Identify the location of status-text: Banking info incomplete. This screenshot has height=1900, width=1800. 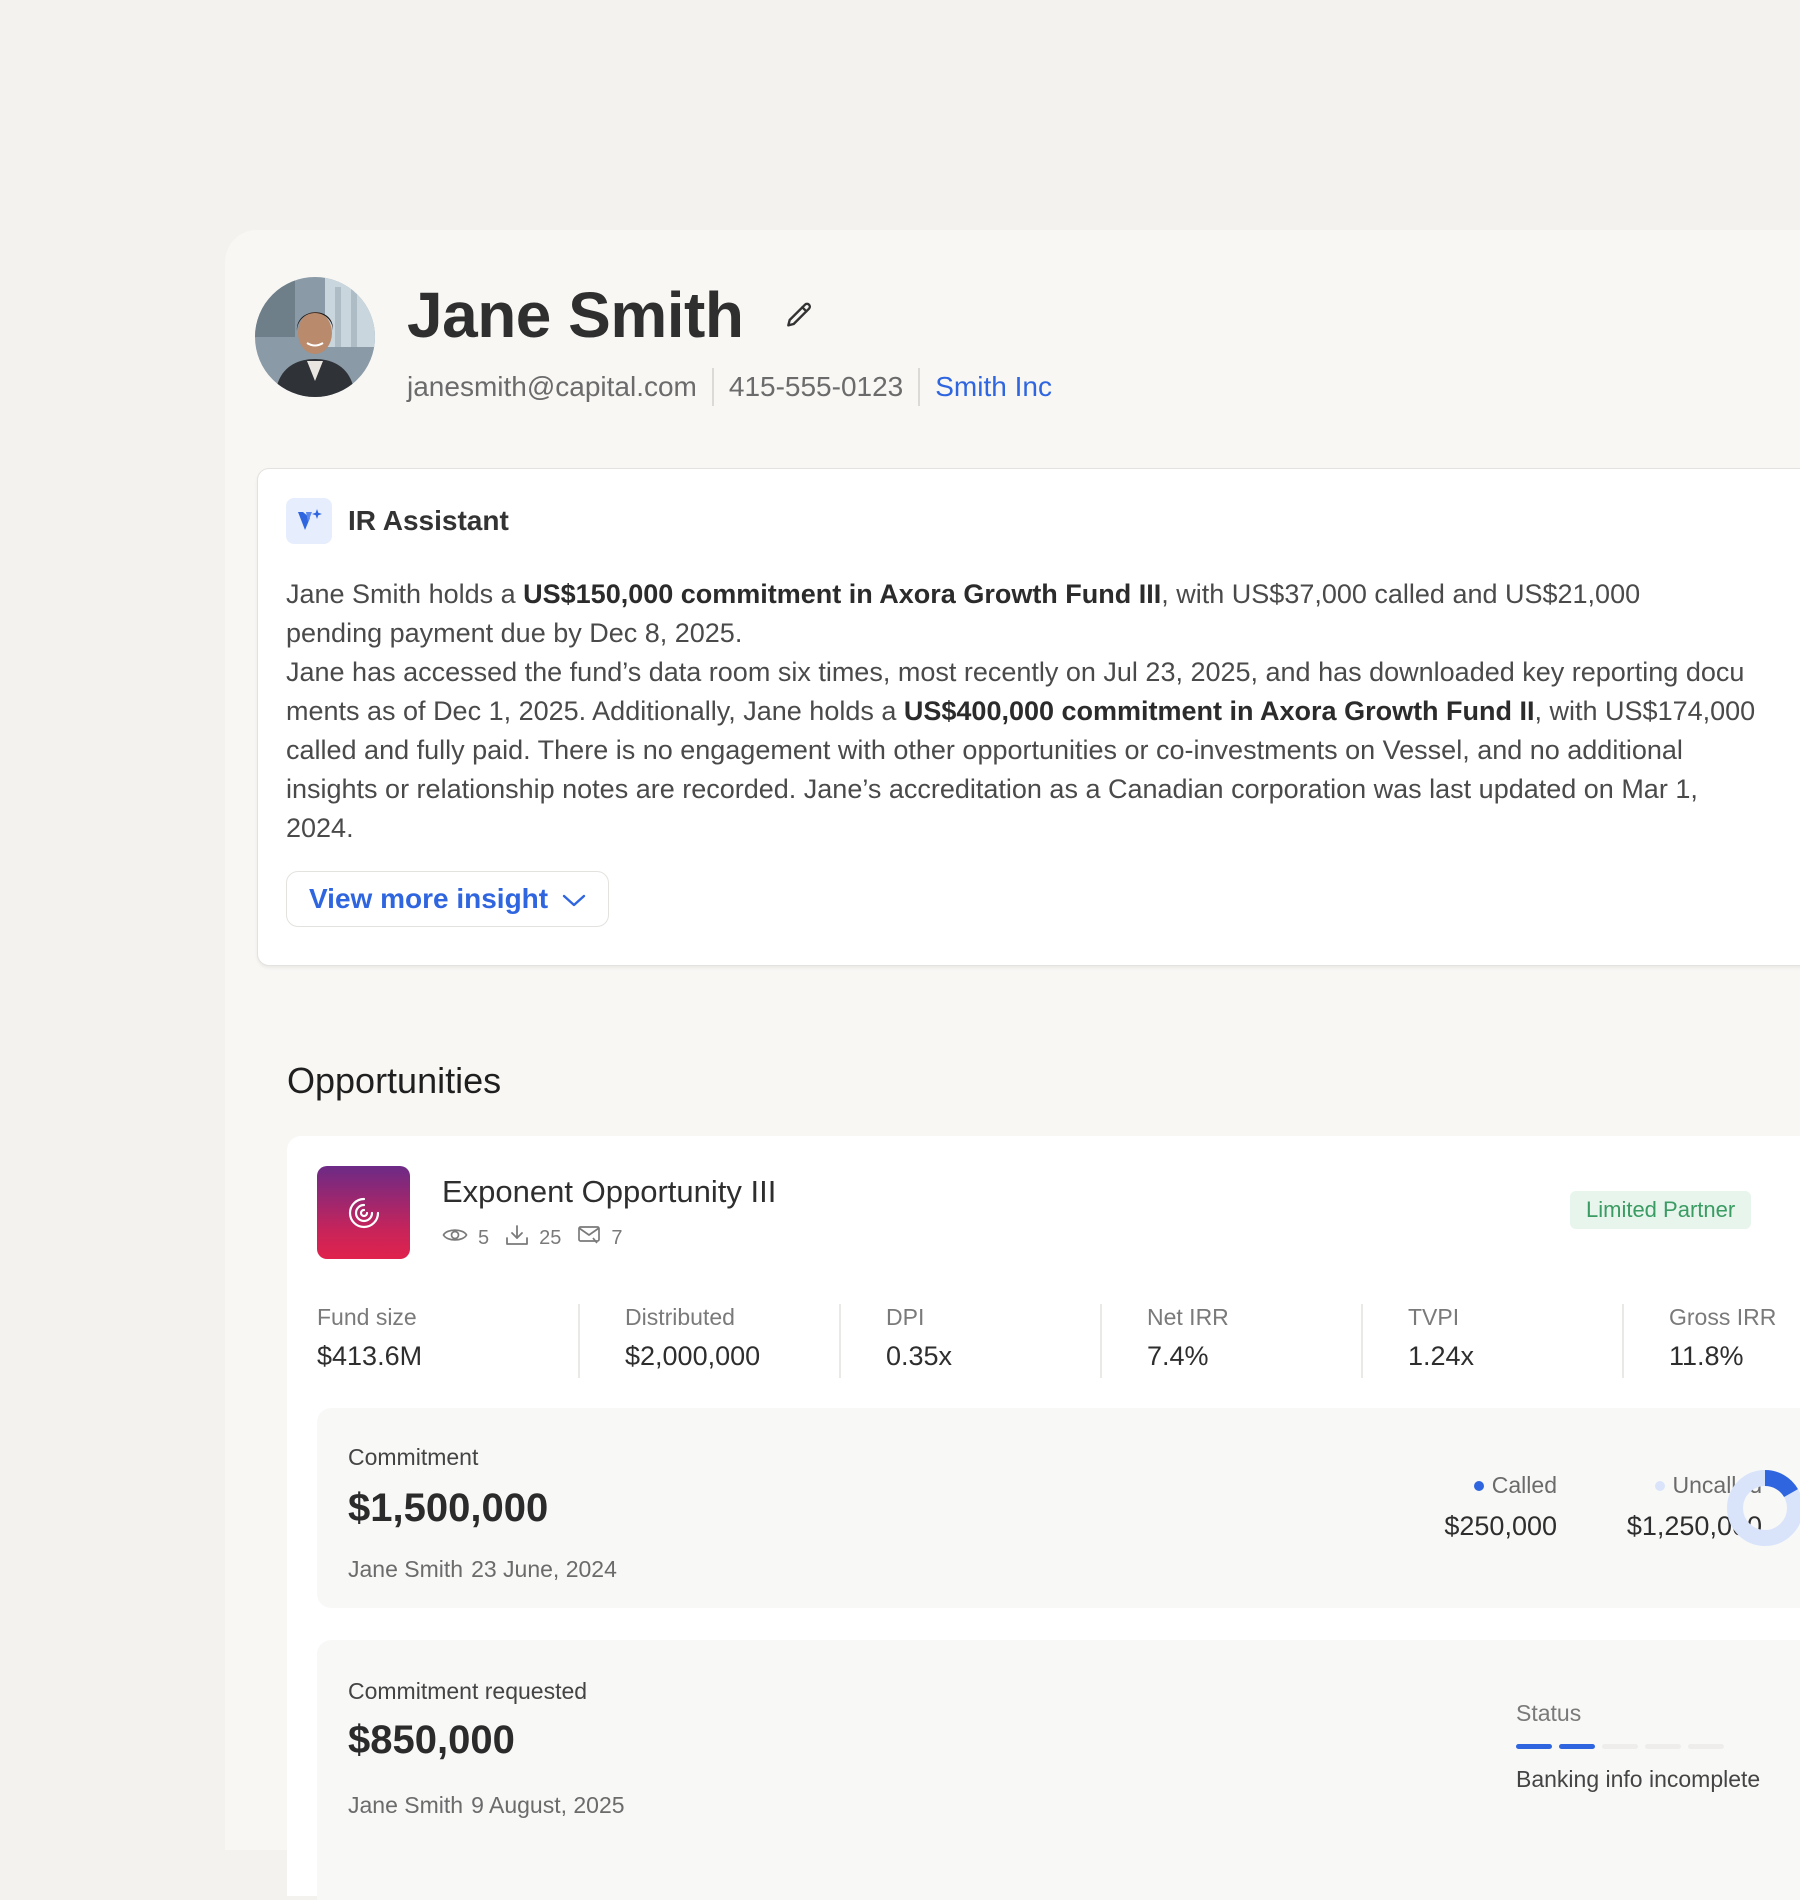
(1638, 1779).